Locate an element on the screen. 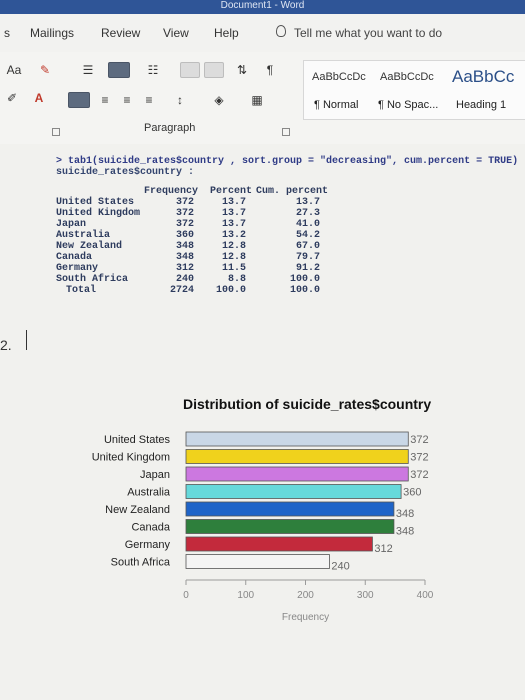 This screenshot has height=700, width=525. tell-me-search: Tell me what you want to do is located at coordinates (368, 33).